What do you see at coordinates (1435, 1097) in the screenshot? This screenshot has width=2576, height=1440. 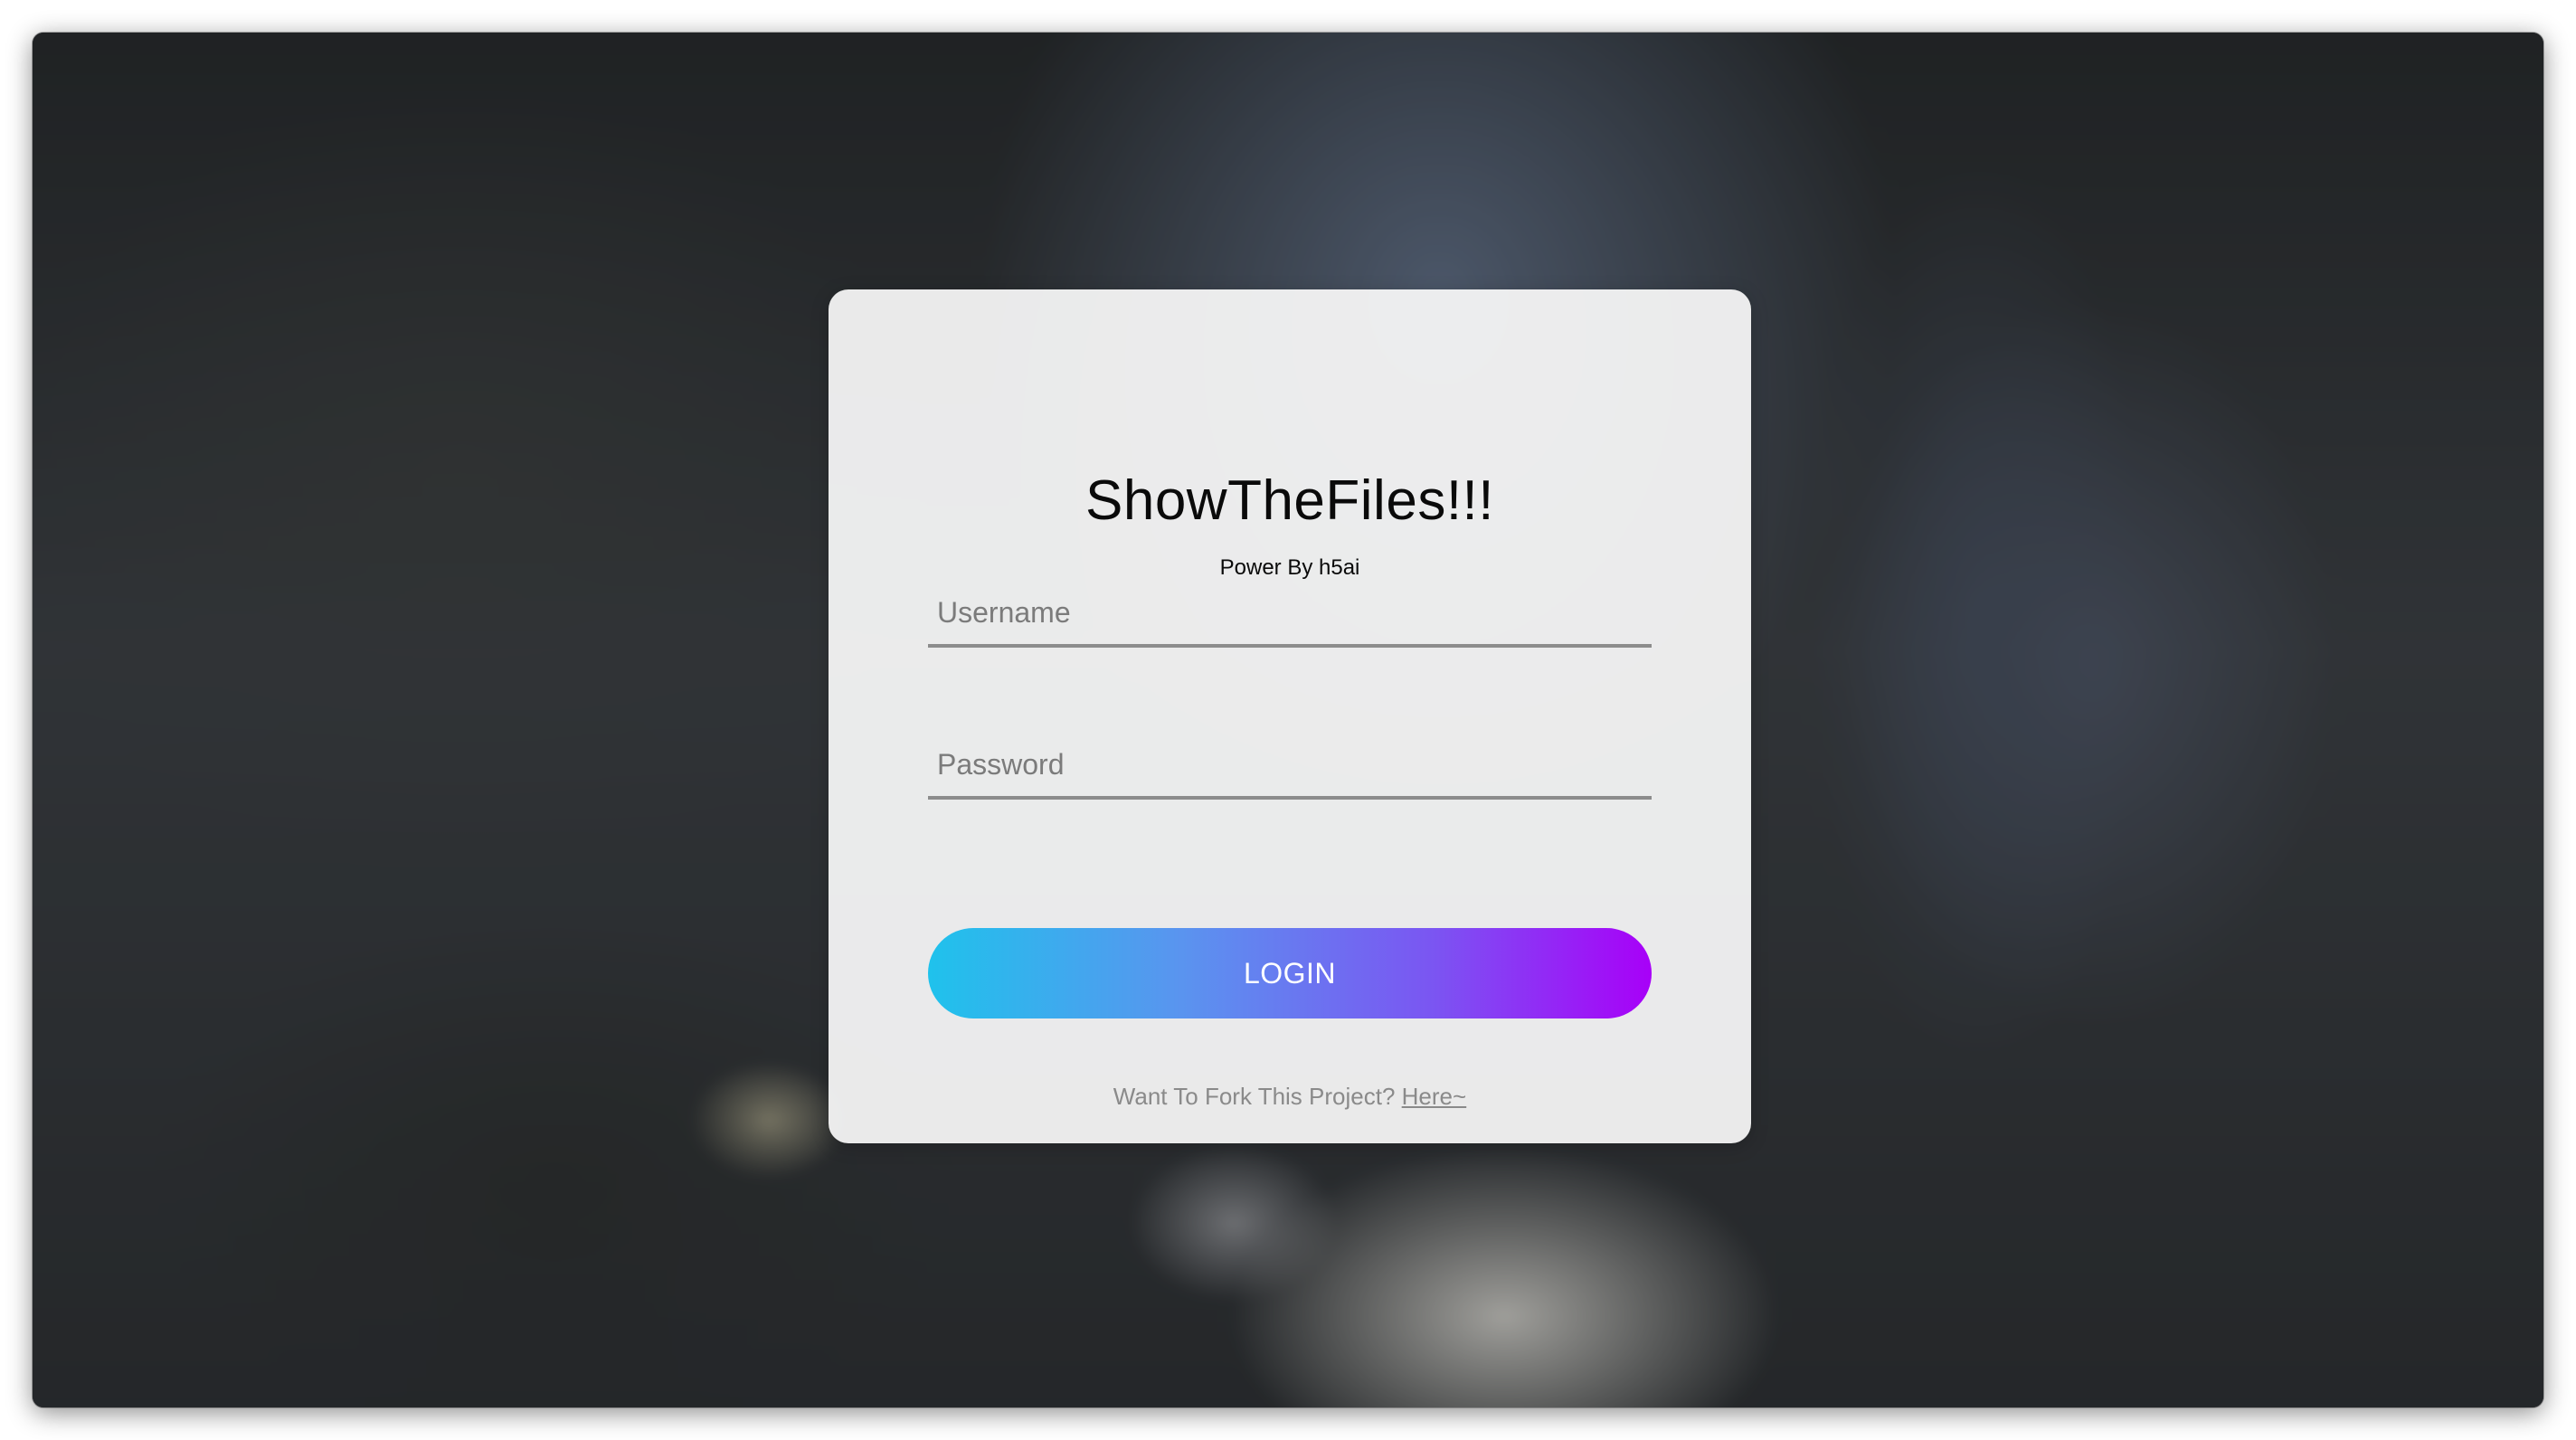 I see `fork-here-link: Here~` at bounding box center [1435, 1097].